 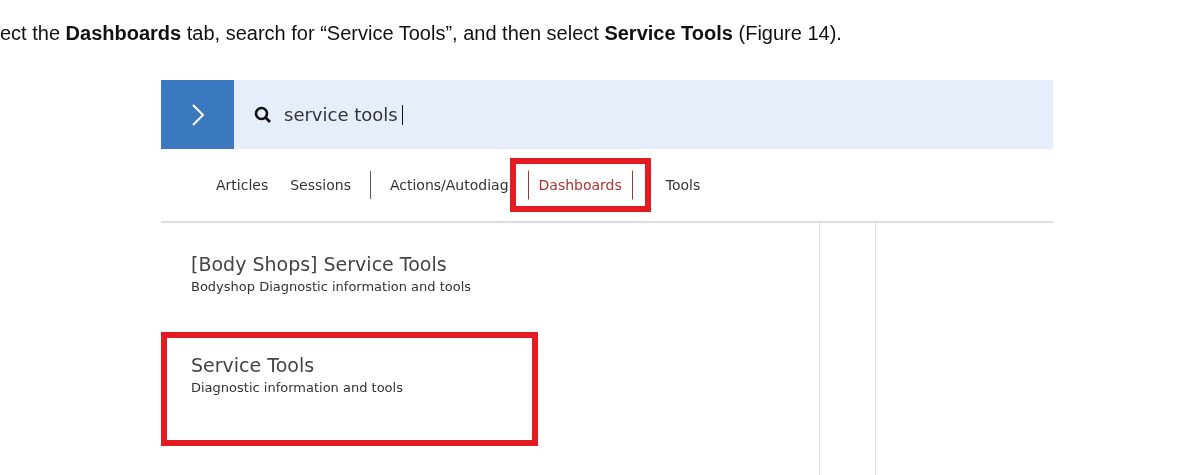 I want to click on tab: Sessions, so click(x=320, y=185).